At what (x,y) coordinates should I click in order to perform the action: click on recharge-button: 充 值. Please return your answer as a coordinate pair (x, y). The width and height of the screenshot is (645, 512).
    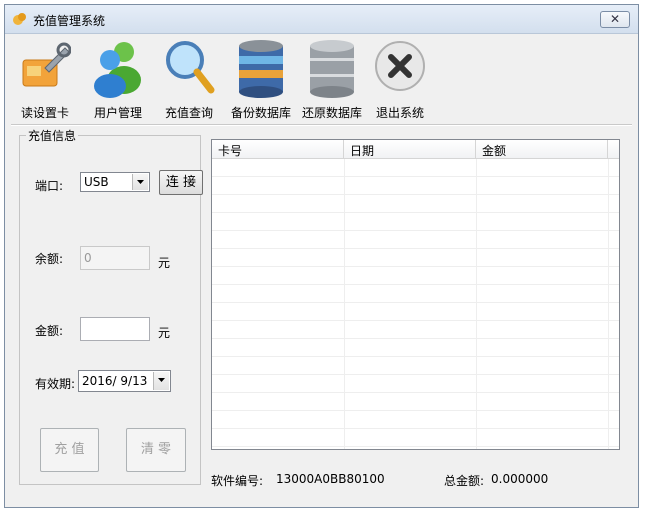
    Looking at the image, I should click on (69, 450).